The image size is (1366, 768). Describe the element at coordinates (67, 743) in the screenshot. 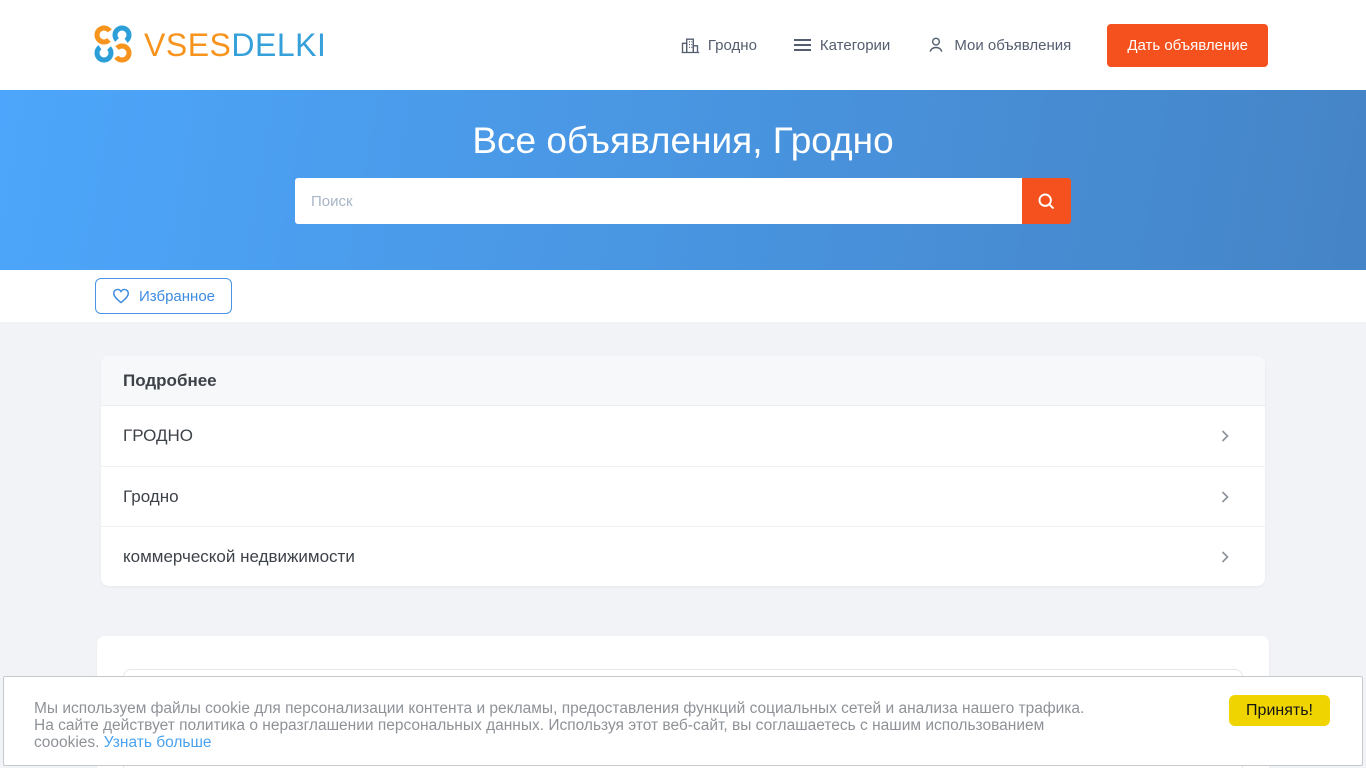

I see `cookie-line-3: coookies.` at that location.